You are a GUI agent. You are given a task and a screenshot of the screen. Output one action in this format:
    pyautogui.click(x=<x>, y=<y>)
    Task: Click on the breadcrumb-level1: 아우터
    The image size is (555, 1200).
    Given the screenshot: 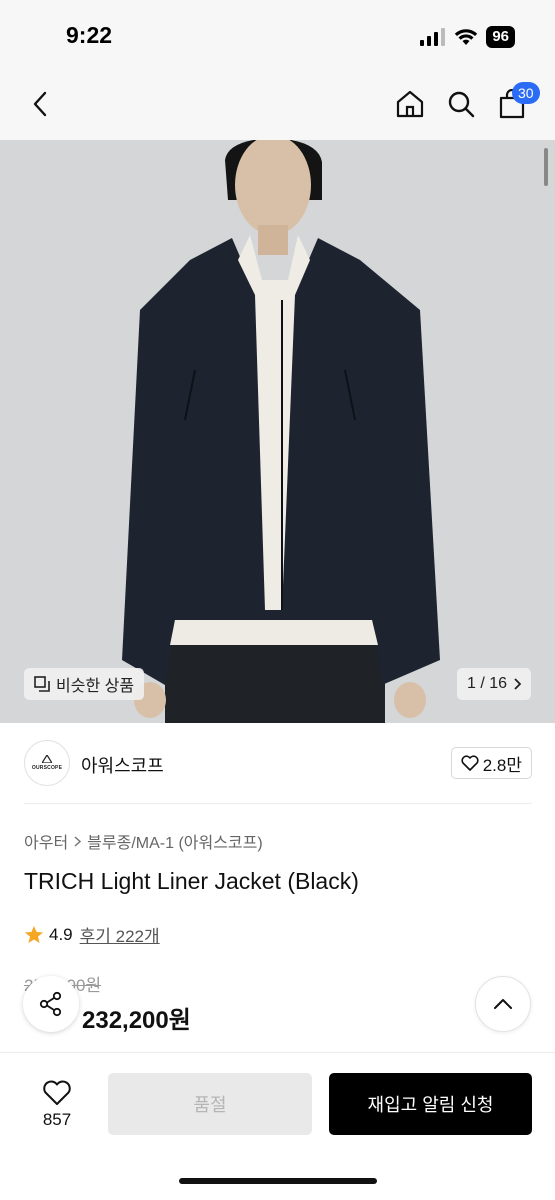 What is the action you would take?
    pyautogui.click(x=46, y=841)
    